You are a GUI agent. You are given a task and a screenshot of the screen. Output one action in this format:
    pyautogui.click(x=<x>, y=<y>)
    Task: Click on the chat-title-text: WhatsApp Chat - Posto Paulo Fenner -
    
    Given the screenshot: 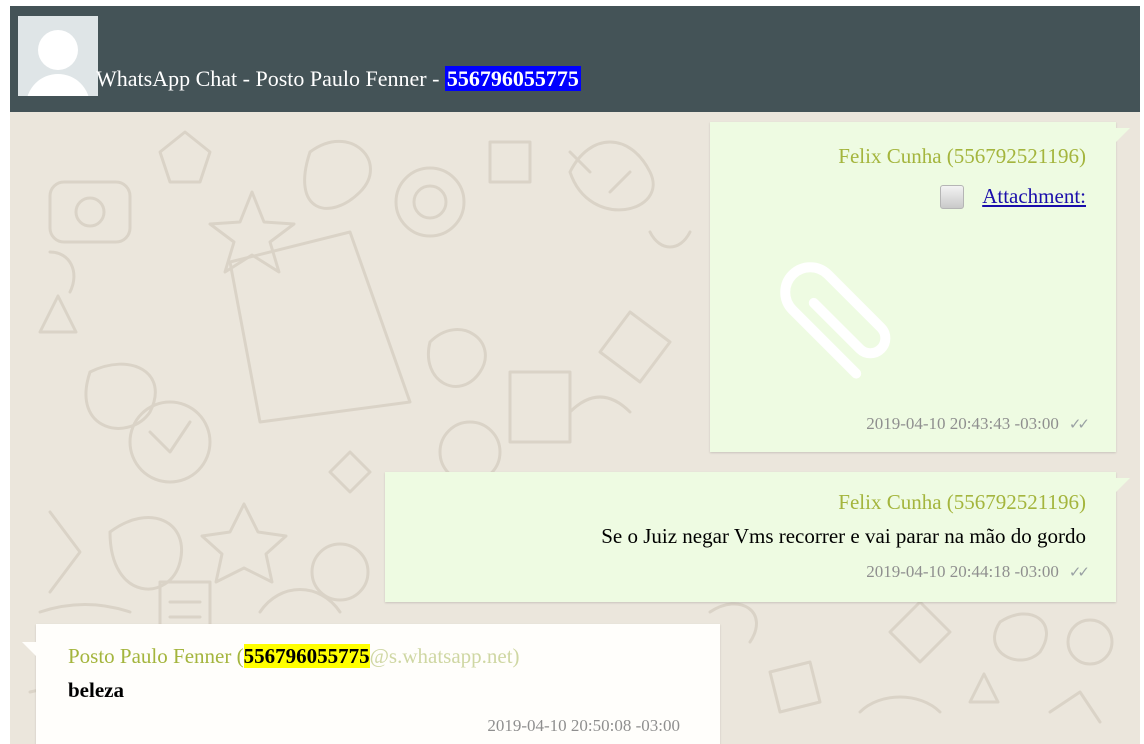 What is the action you would take?
    pyautogui.click(x=270, y=78)
    